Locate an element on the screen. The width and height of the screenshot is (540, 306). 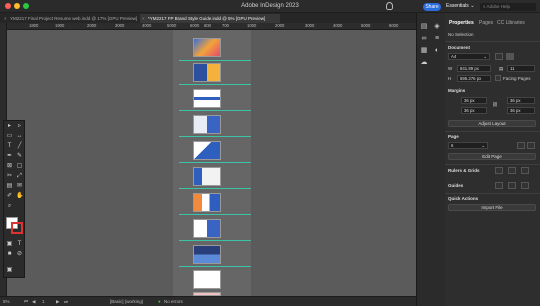
preset-select: A4 ⌄ is located at coordinates (469, 56).